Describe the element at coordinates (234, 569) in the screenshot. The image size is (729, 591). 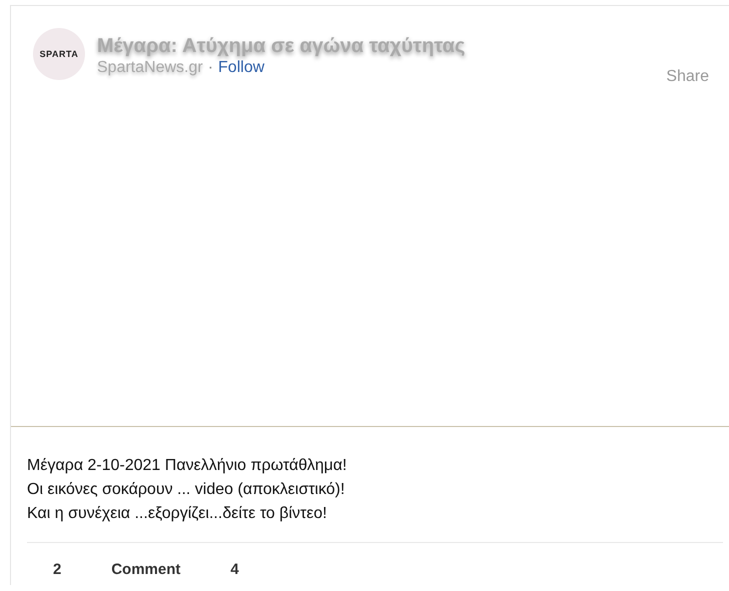
I see `footer-action: 4` at that location.